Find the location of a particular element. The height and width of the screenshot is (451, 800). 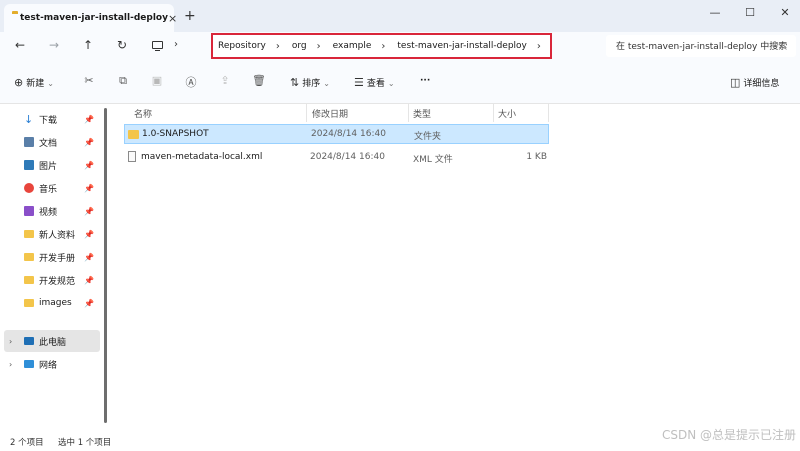

refresh-button: ↻ is located at coordinates (122, 45).